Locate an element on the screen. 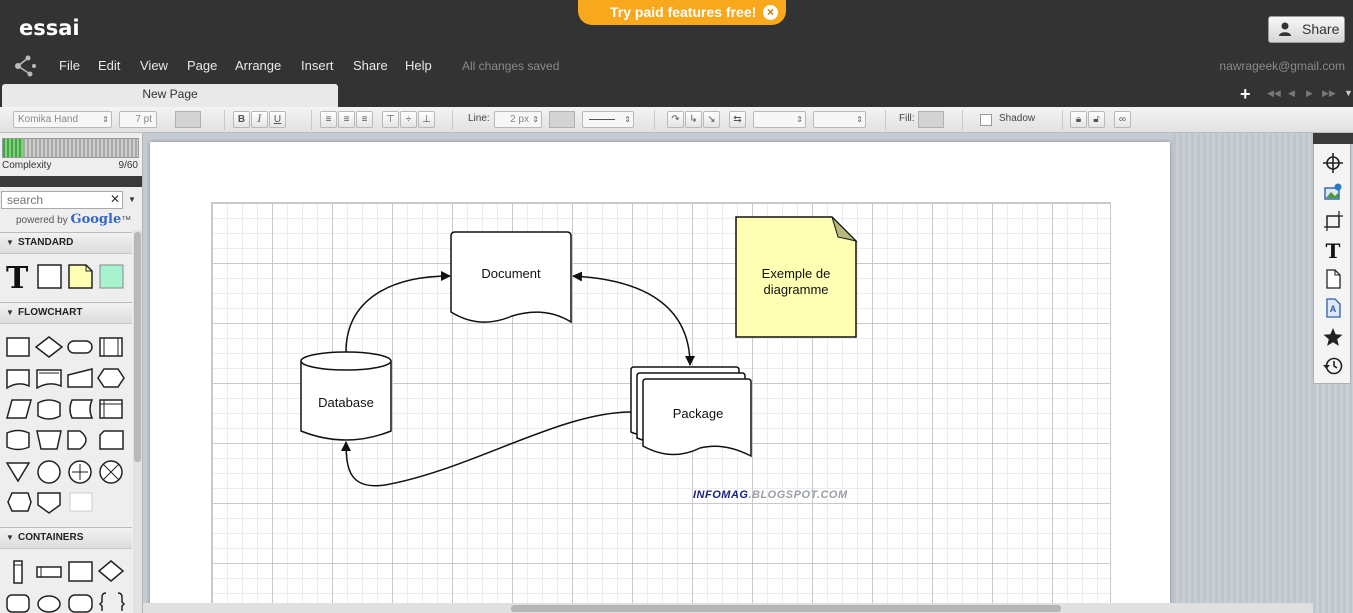 The image size is (1353, 613). menu-insert: Insert is located at coordinates (317, 65).